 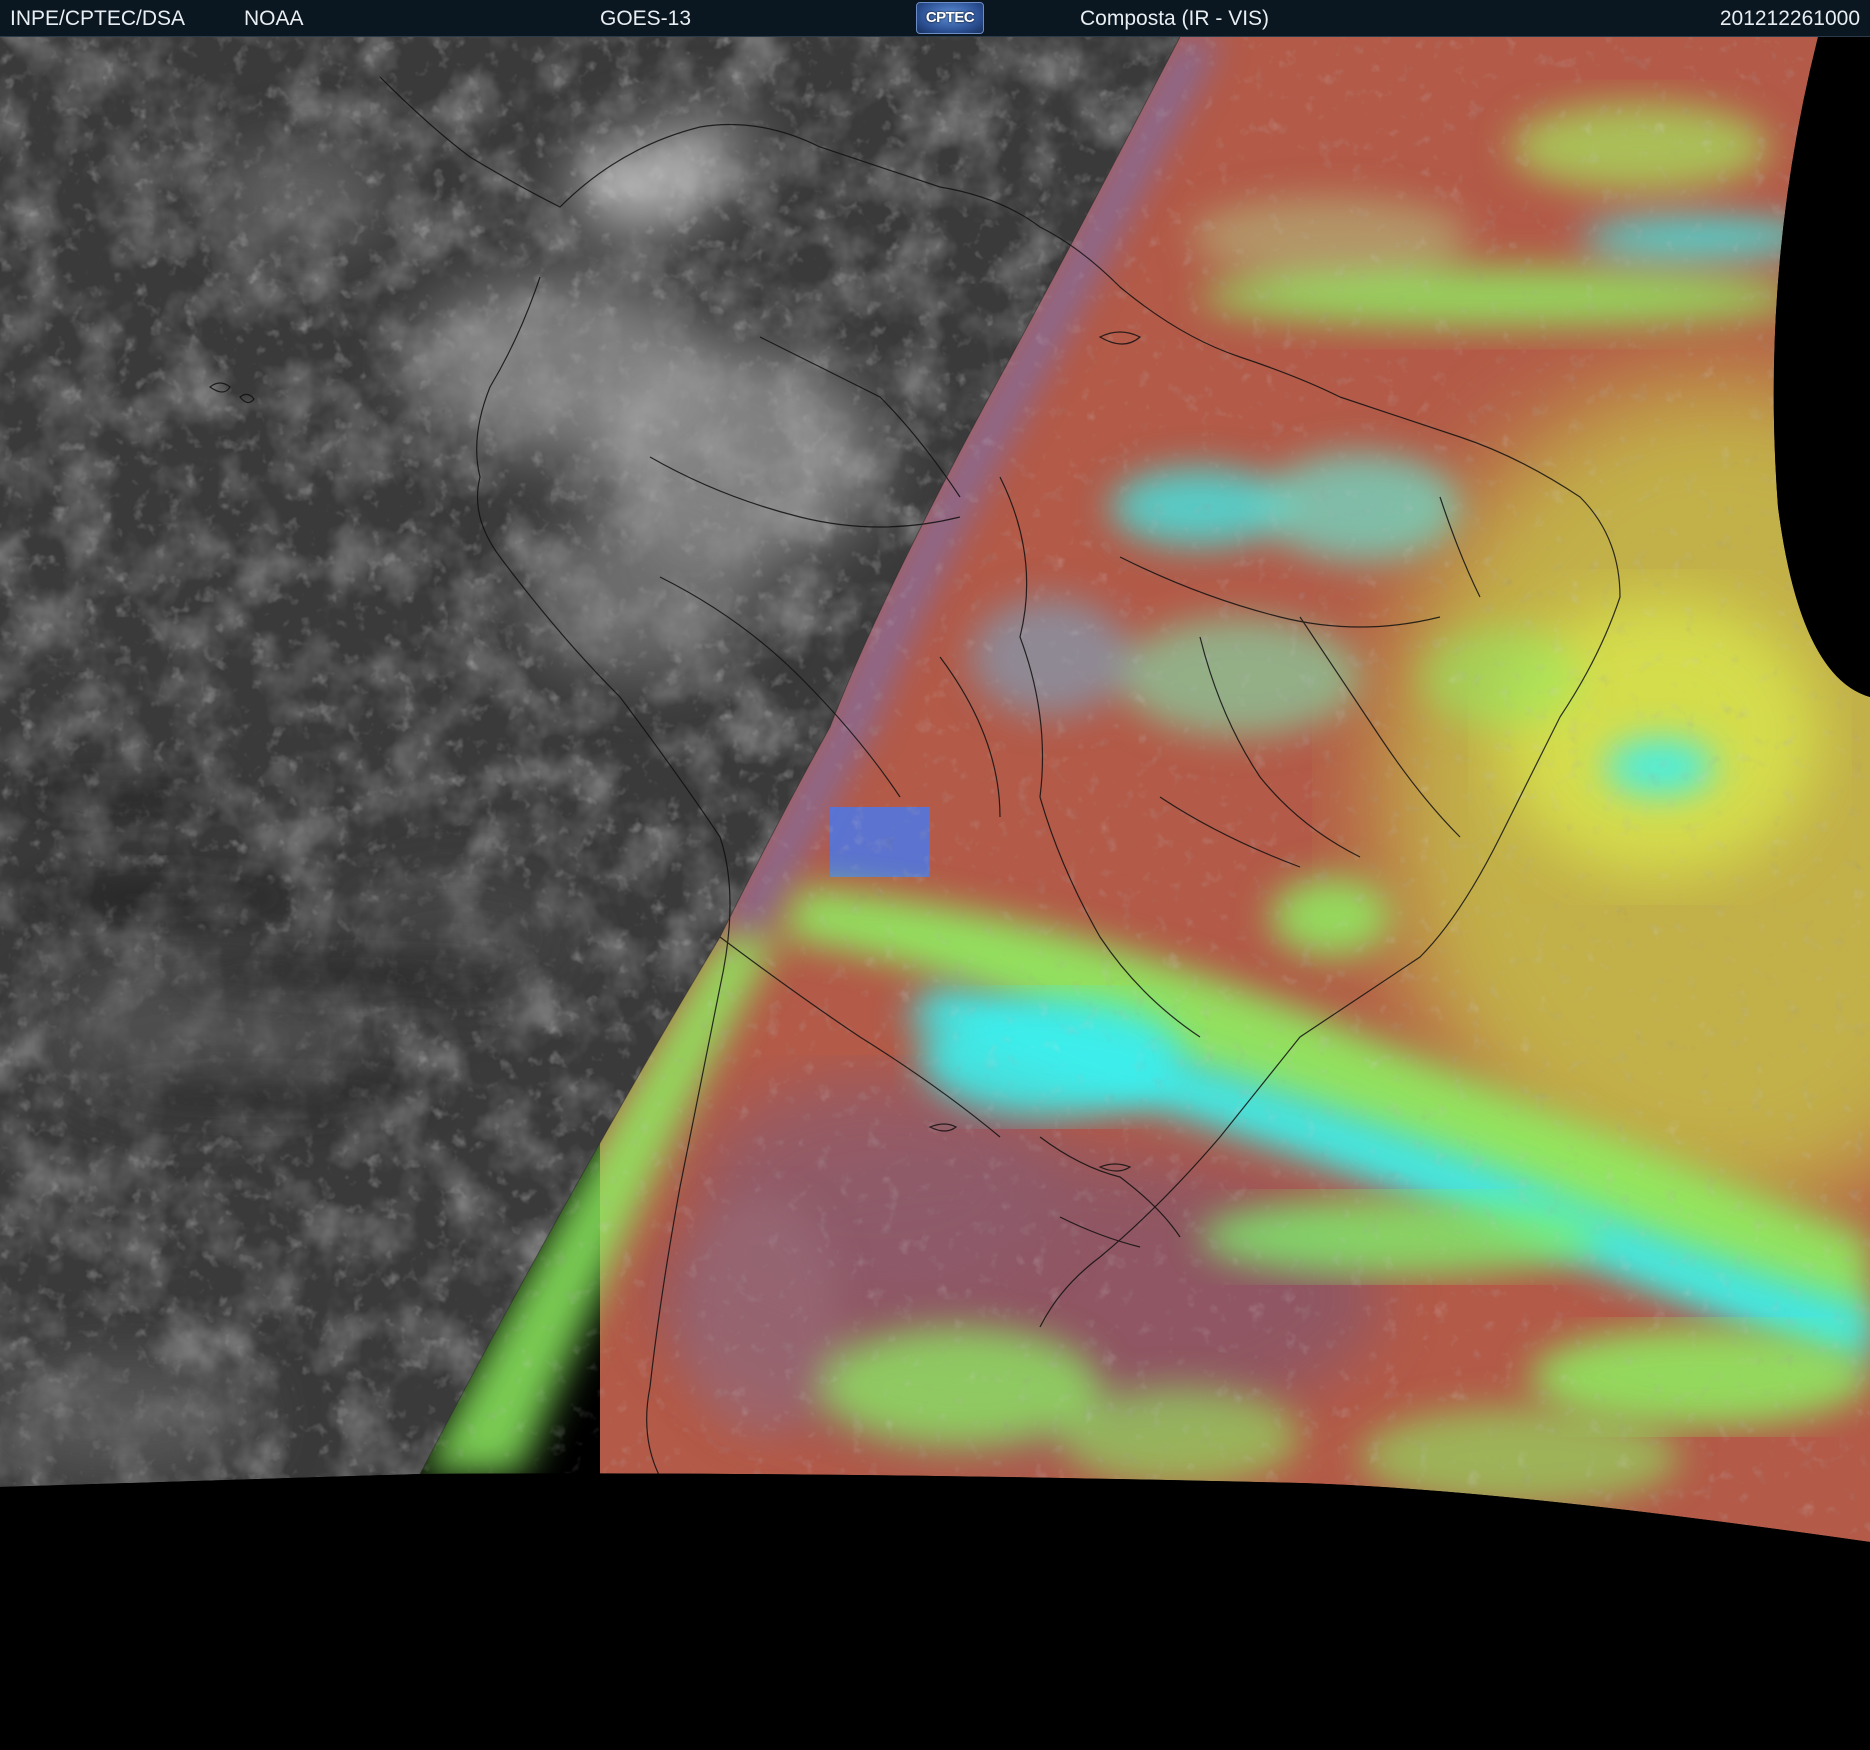 What do you see at coordinates (646, 18) in the screenshot?
I see `satellite-label: GOES-13` at bounding box center [646, 18].